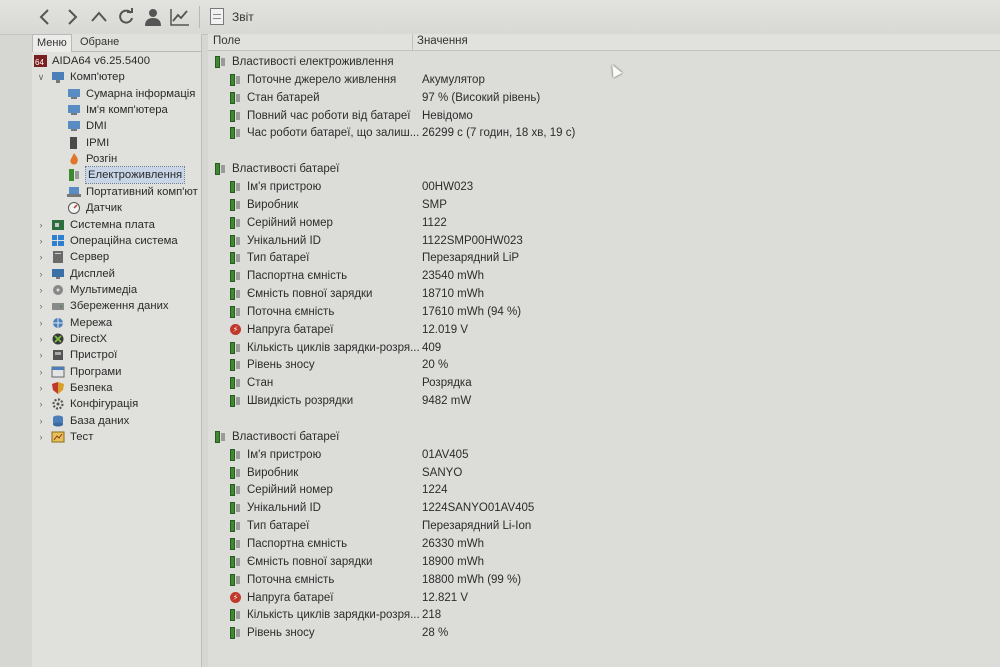 Image resolution: width=1000 pixels, height=667 pixels. I want to click on property-row: Унікальний ID 1224SANYO01AV405, so click(603, 508).